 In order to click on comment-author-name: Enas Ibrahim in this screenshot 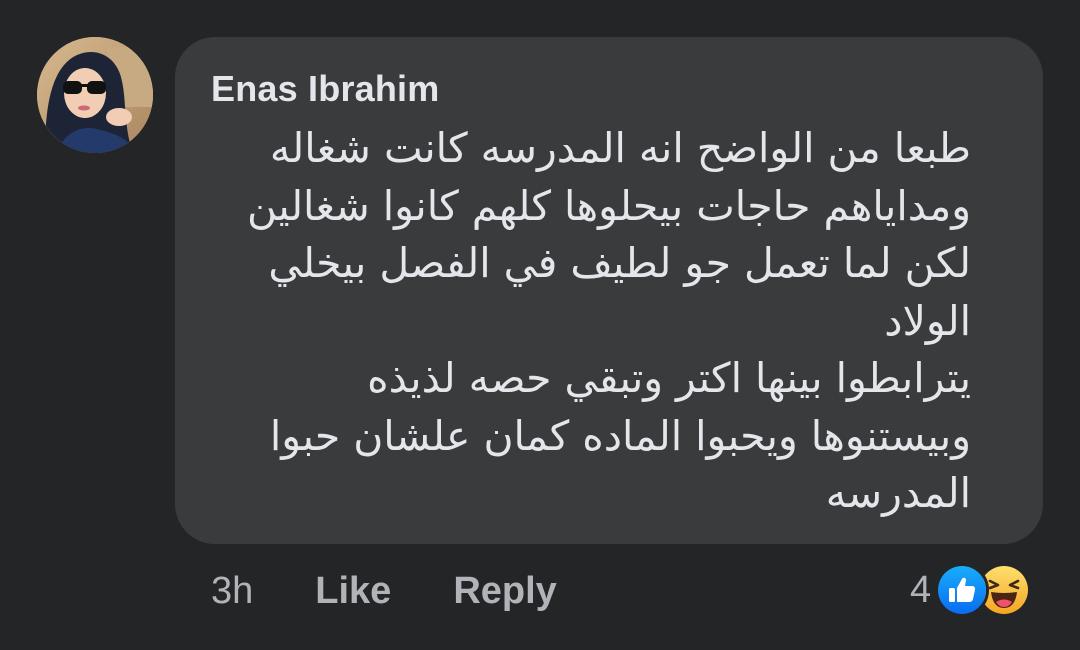, I will do `click(610, 89)`.